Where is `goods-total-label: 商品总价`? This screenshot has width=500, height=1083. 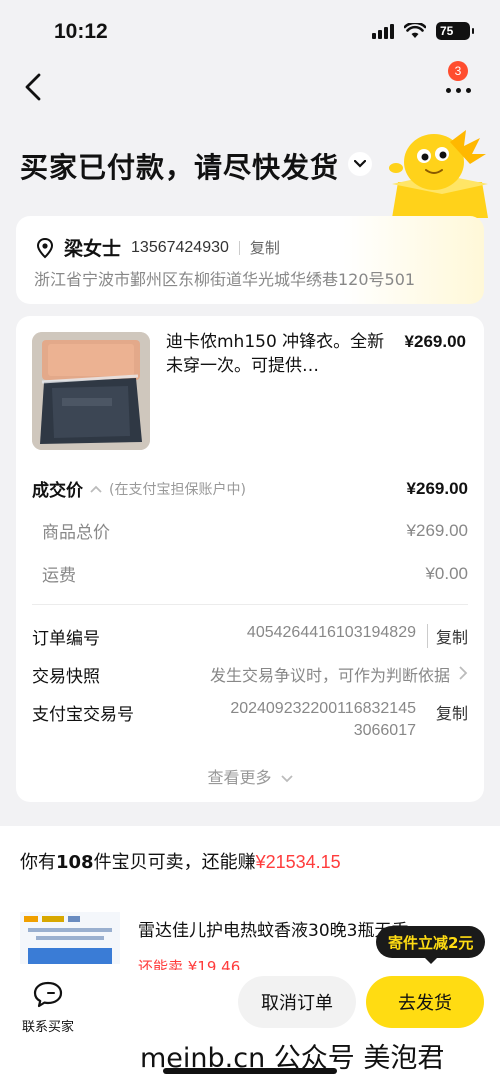
goods-total-label: 商品总价 is located at coordinates (76, 533).